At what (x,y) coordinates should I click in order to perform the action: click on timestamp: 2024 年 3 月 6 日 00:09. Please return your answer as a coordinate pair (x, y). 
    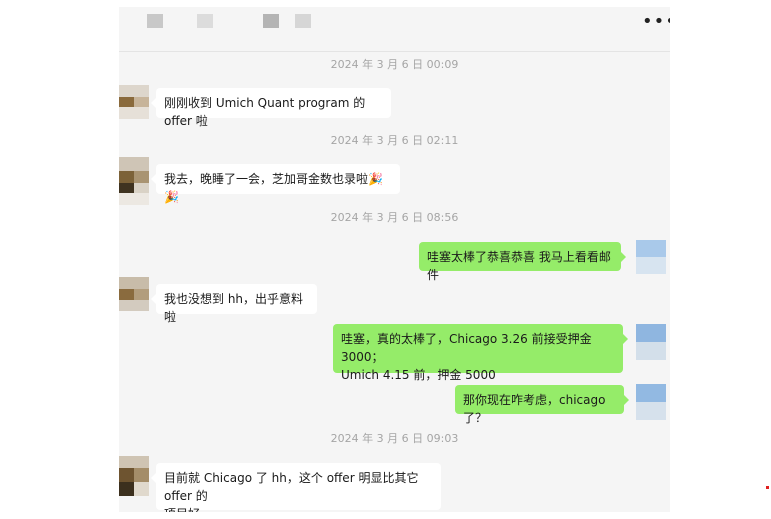
    Looking at the image, I should click on (394, 64).